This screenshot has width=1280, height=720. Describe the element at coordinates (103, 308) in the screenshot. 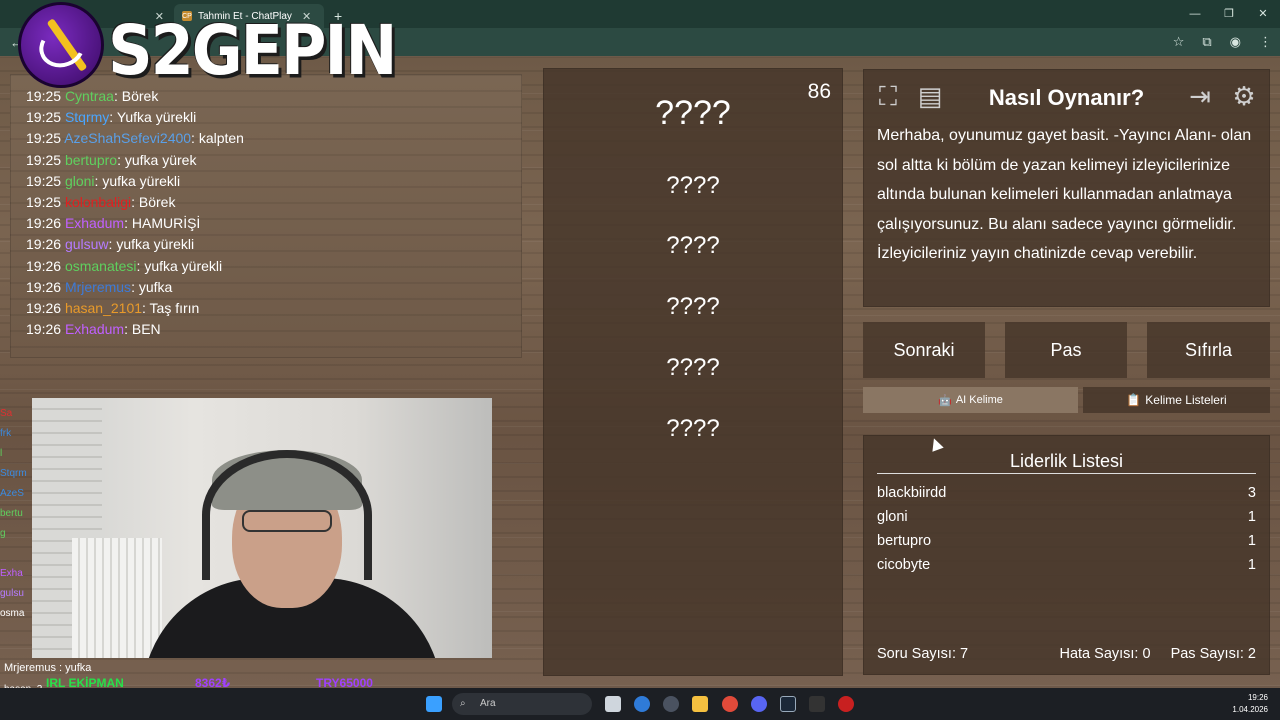

I see `chat-username: hasan_2101` at that location.